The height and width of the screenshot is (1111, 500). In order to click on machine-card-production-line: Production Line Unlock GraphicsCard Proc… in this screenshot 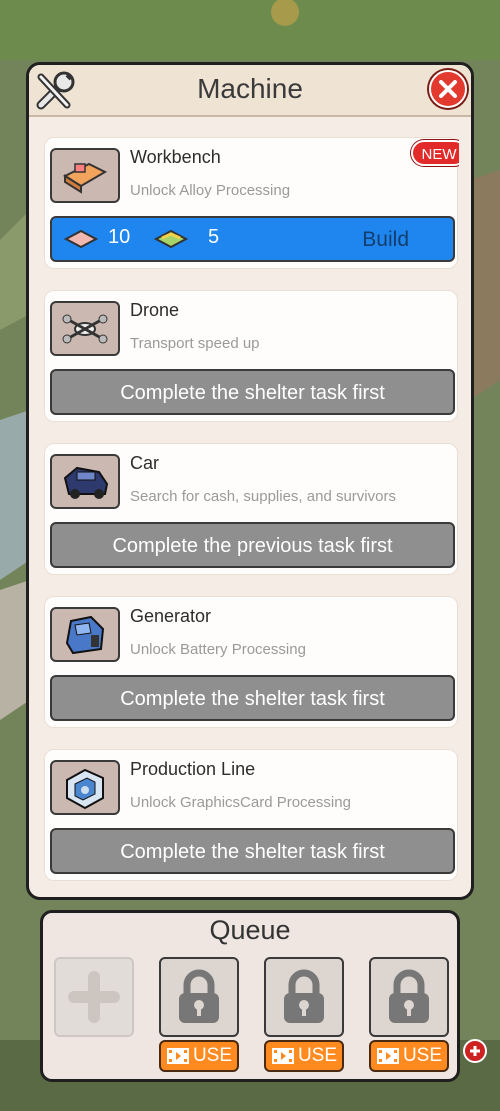, I will do `click(251, 815)`.